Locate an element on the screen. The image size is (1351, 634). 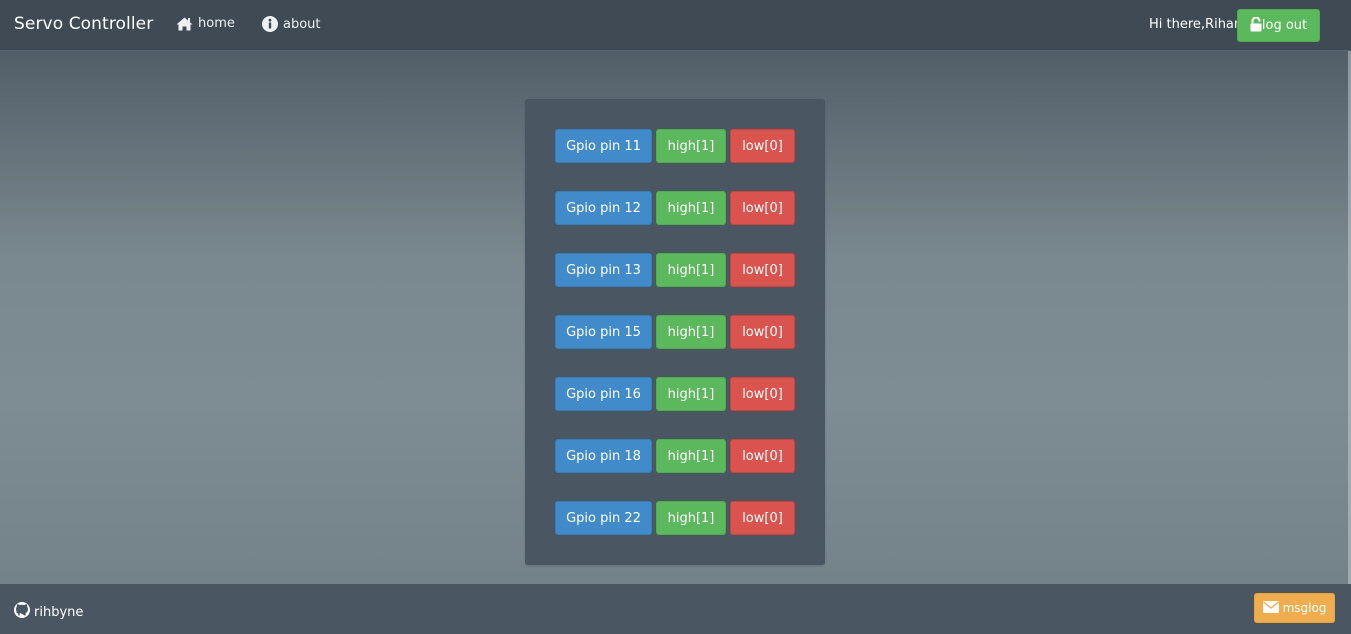
user-greeting: Hi there,Rihan is located at coordinates (1196, 24).